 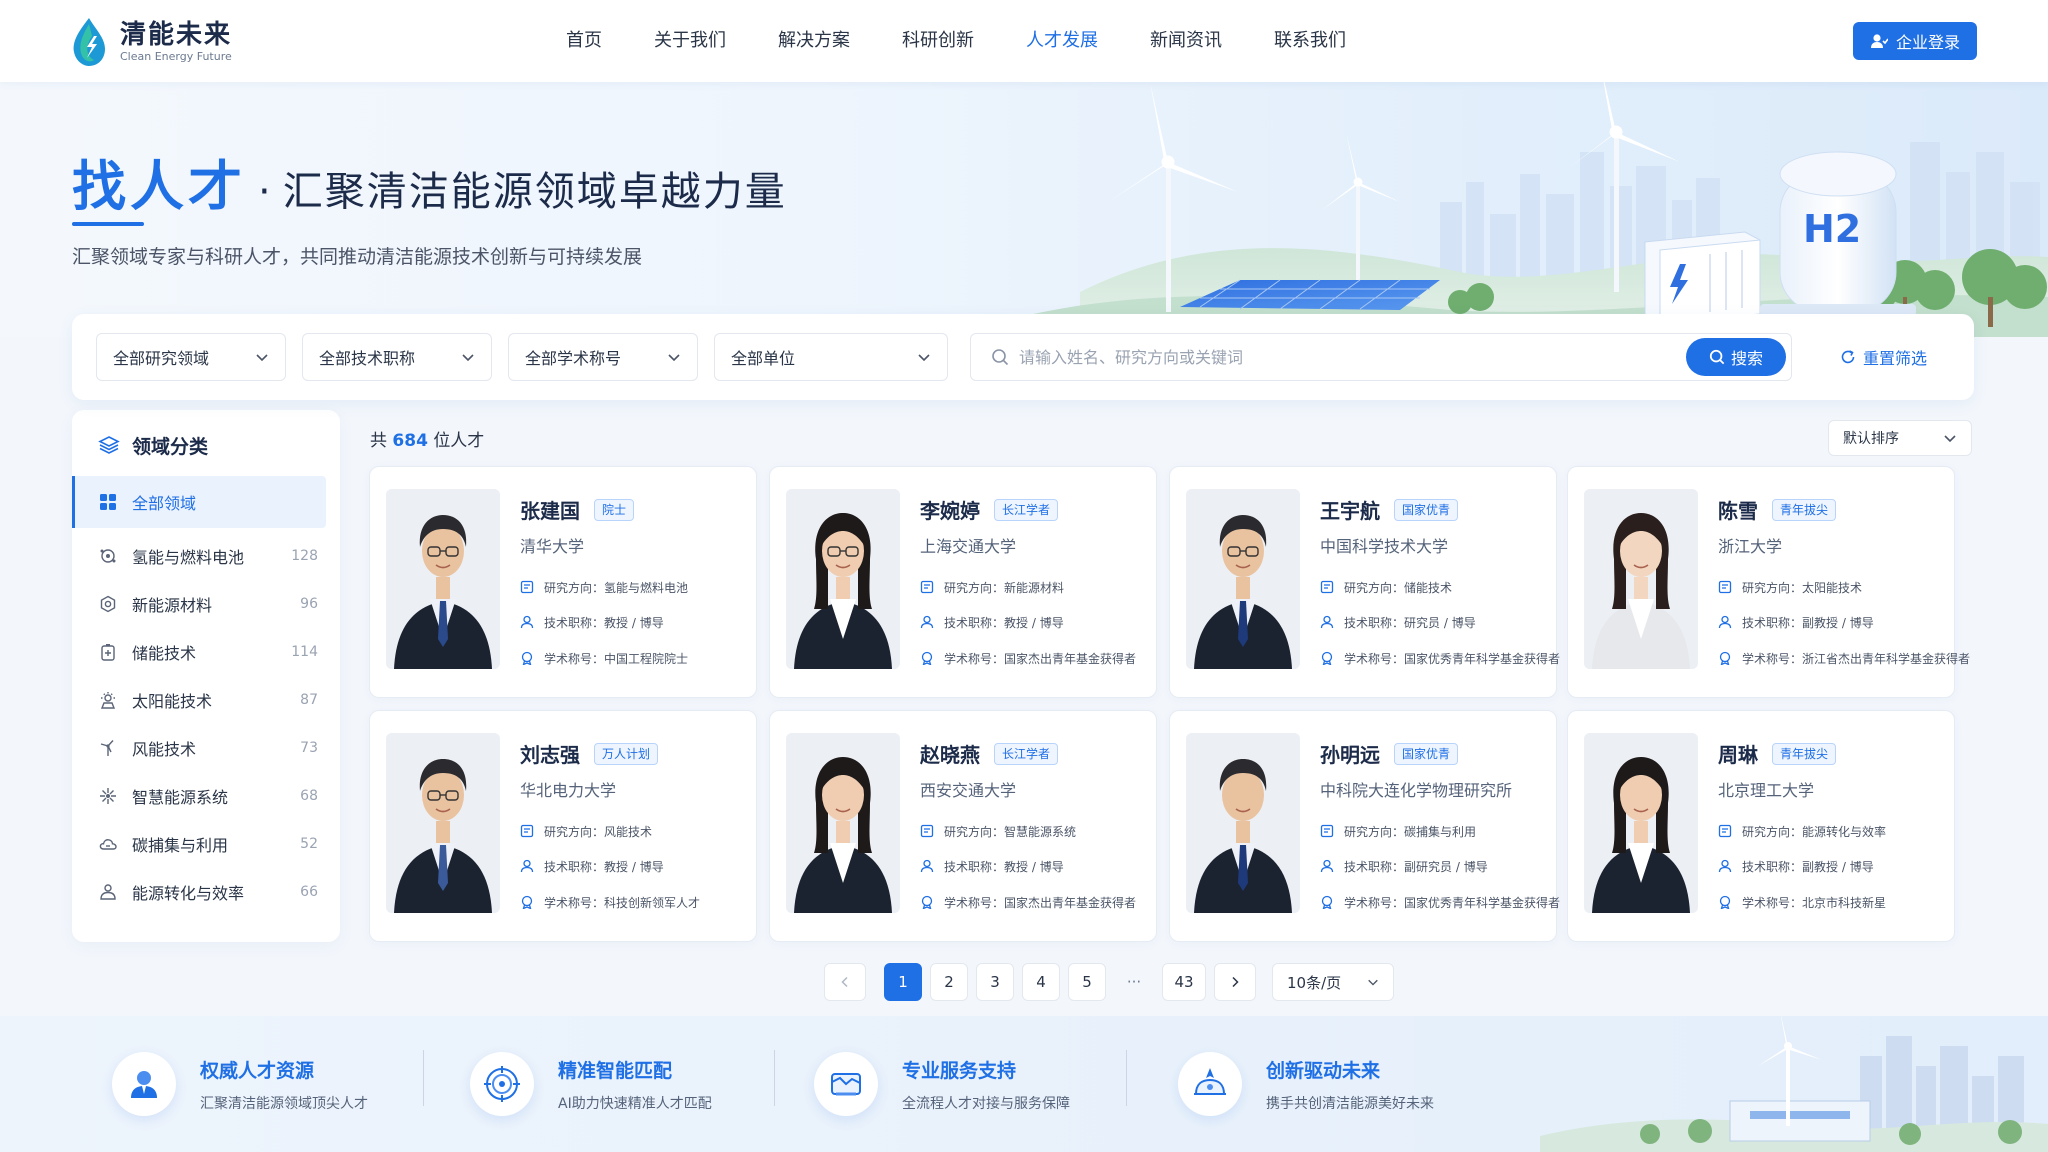 What do you see at coordinates (574, 866) in the screenshot?
I see `title-label: 技术职称：` at bounding box center [574, 866].